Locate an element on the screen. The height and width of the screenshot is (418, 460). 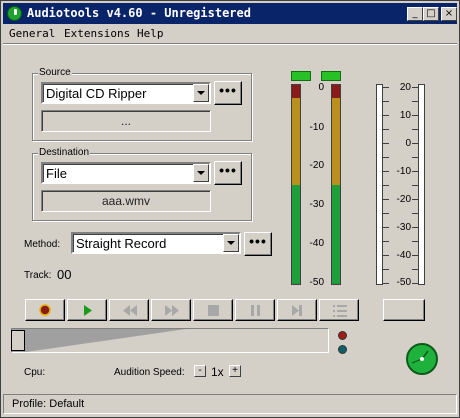
gain-scale-label: -20 is located at coordinates (403, 199).